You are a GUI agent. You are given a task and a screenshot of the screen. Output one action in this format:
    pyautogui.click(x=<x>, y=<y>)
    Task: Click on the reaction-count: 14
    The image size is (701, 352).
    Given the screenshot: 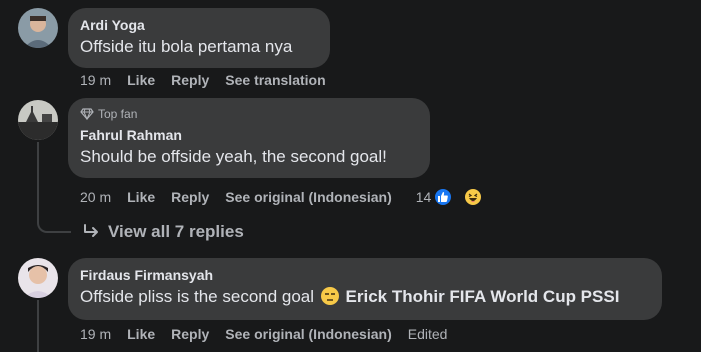 What is the action you would take?
    pyautogui.click(x=423, y=197)
    